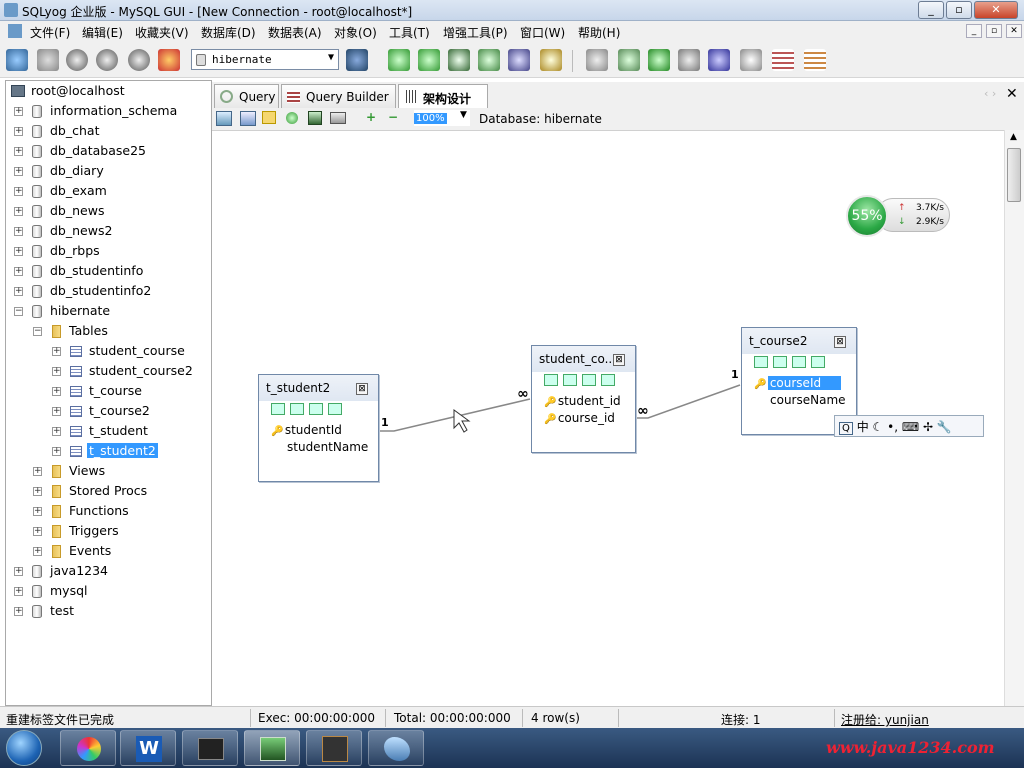  I want to click on indexes-icon, so click(297, 408).